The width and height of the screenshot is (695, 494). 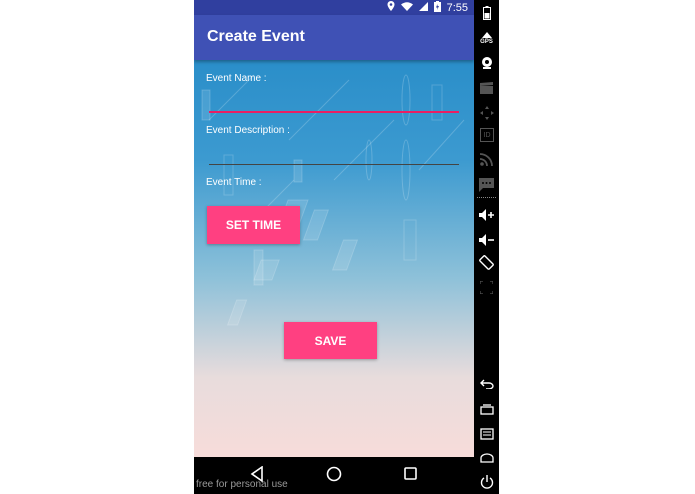 I want to click on gps-icon: GPS, so click(x=486, y=38).